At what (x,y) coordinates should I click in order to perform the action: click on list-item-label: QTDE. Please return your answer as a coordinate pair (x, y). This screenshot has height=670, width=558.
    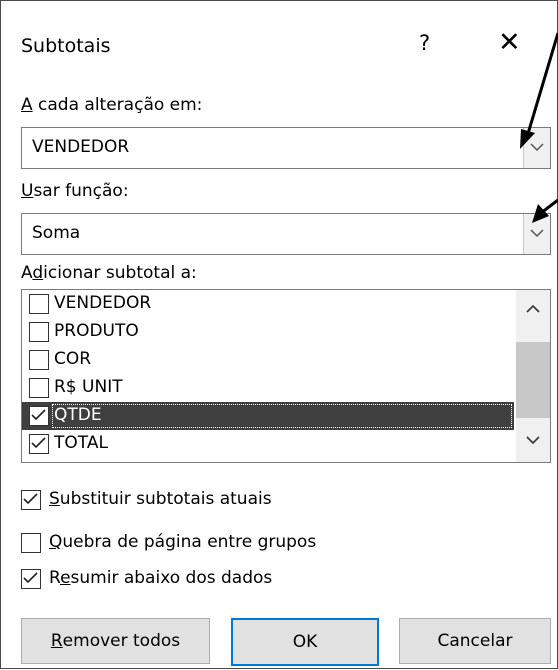
    Looking at the image, I should click on (78, 415).